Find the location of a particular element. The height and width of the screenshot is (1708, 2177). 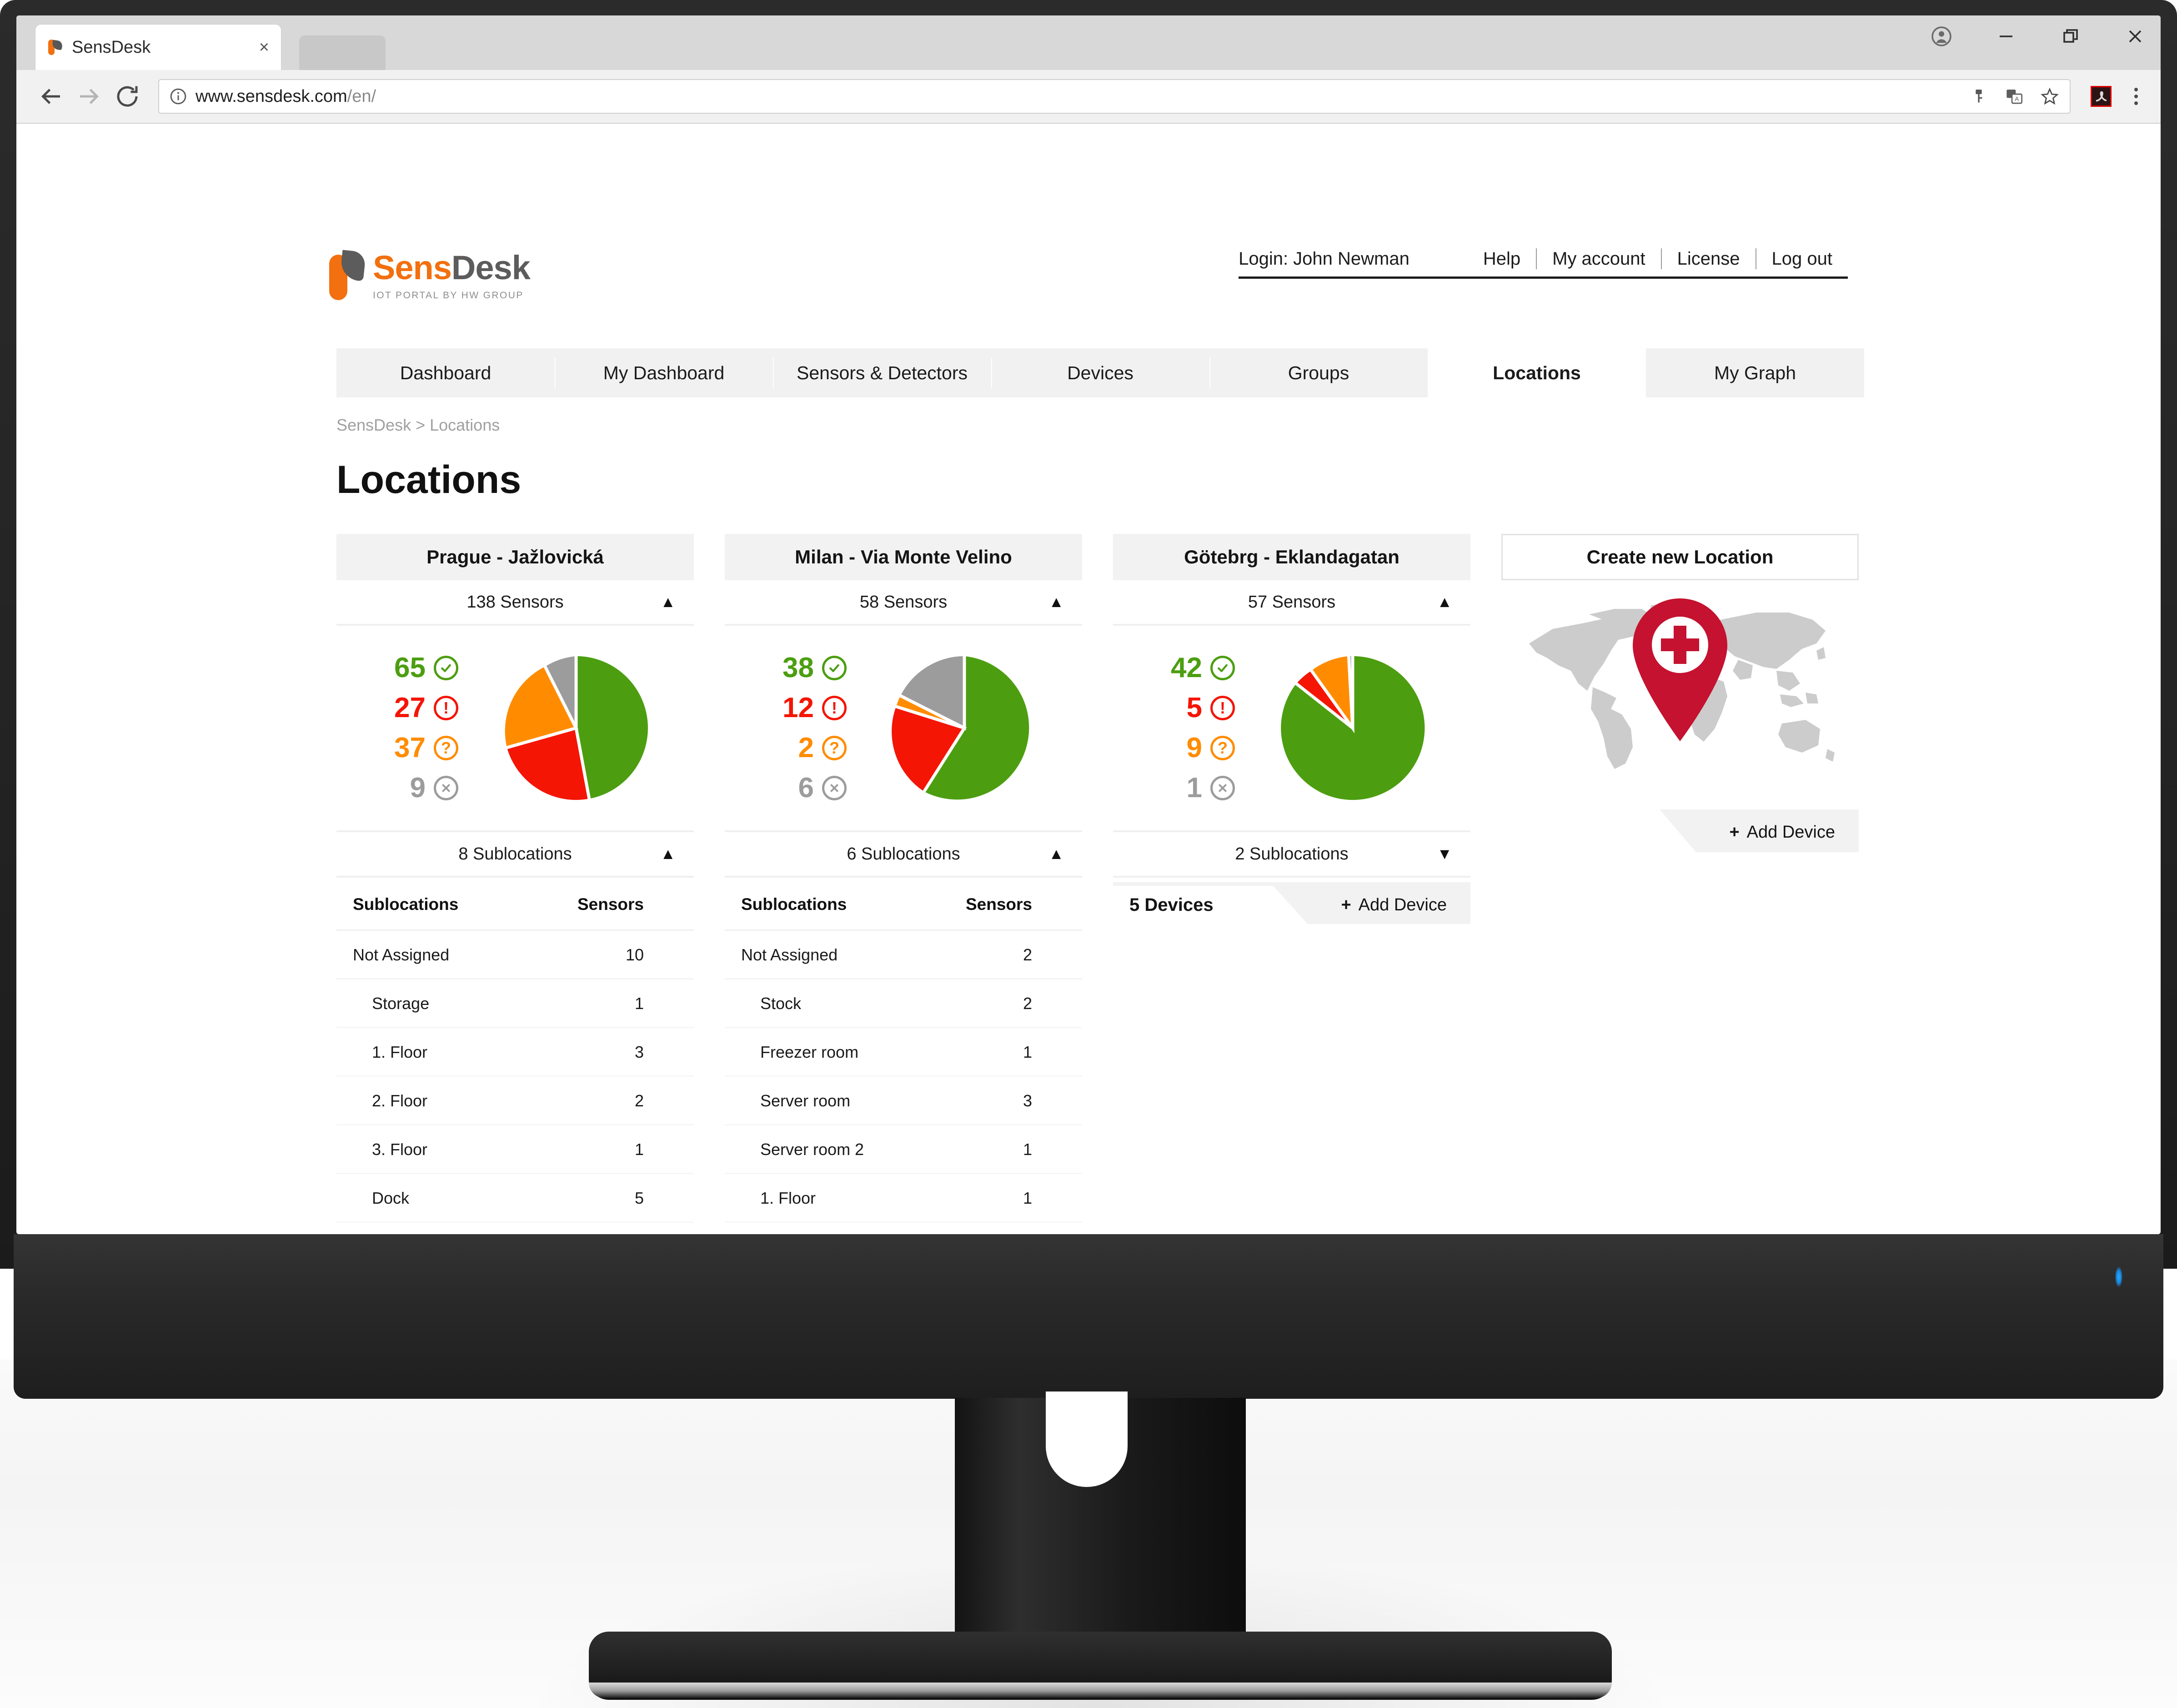

sensdesk-logo: SensDesk IOT PORTAL BY HW GROUP is located at coordinates (430, 277).